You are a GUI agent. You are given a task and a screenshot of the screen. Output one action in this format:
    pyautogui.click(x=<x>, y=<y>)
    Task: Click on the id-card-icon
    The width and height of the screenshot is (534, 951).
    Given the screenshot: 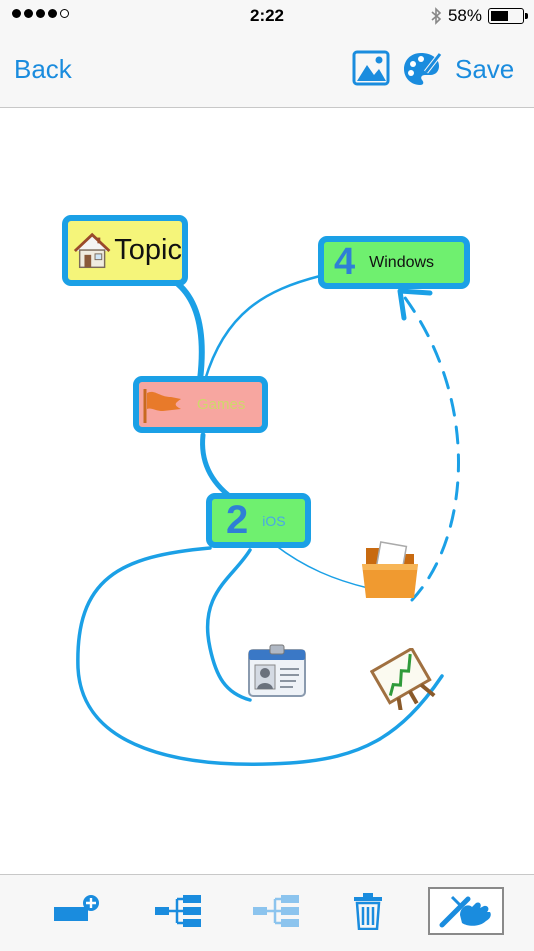 What is the action you would take?
    pyautogui.click(x=277, y=673)
    